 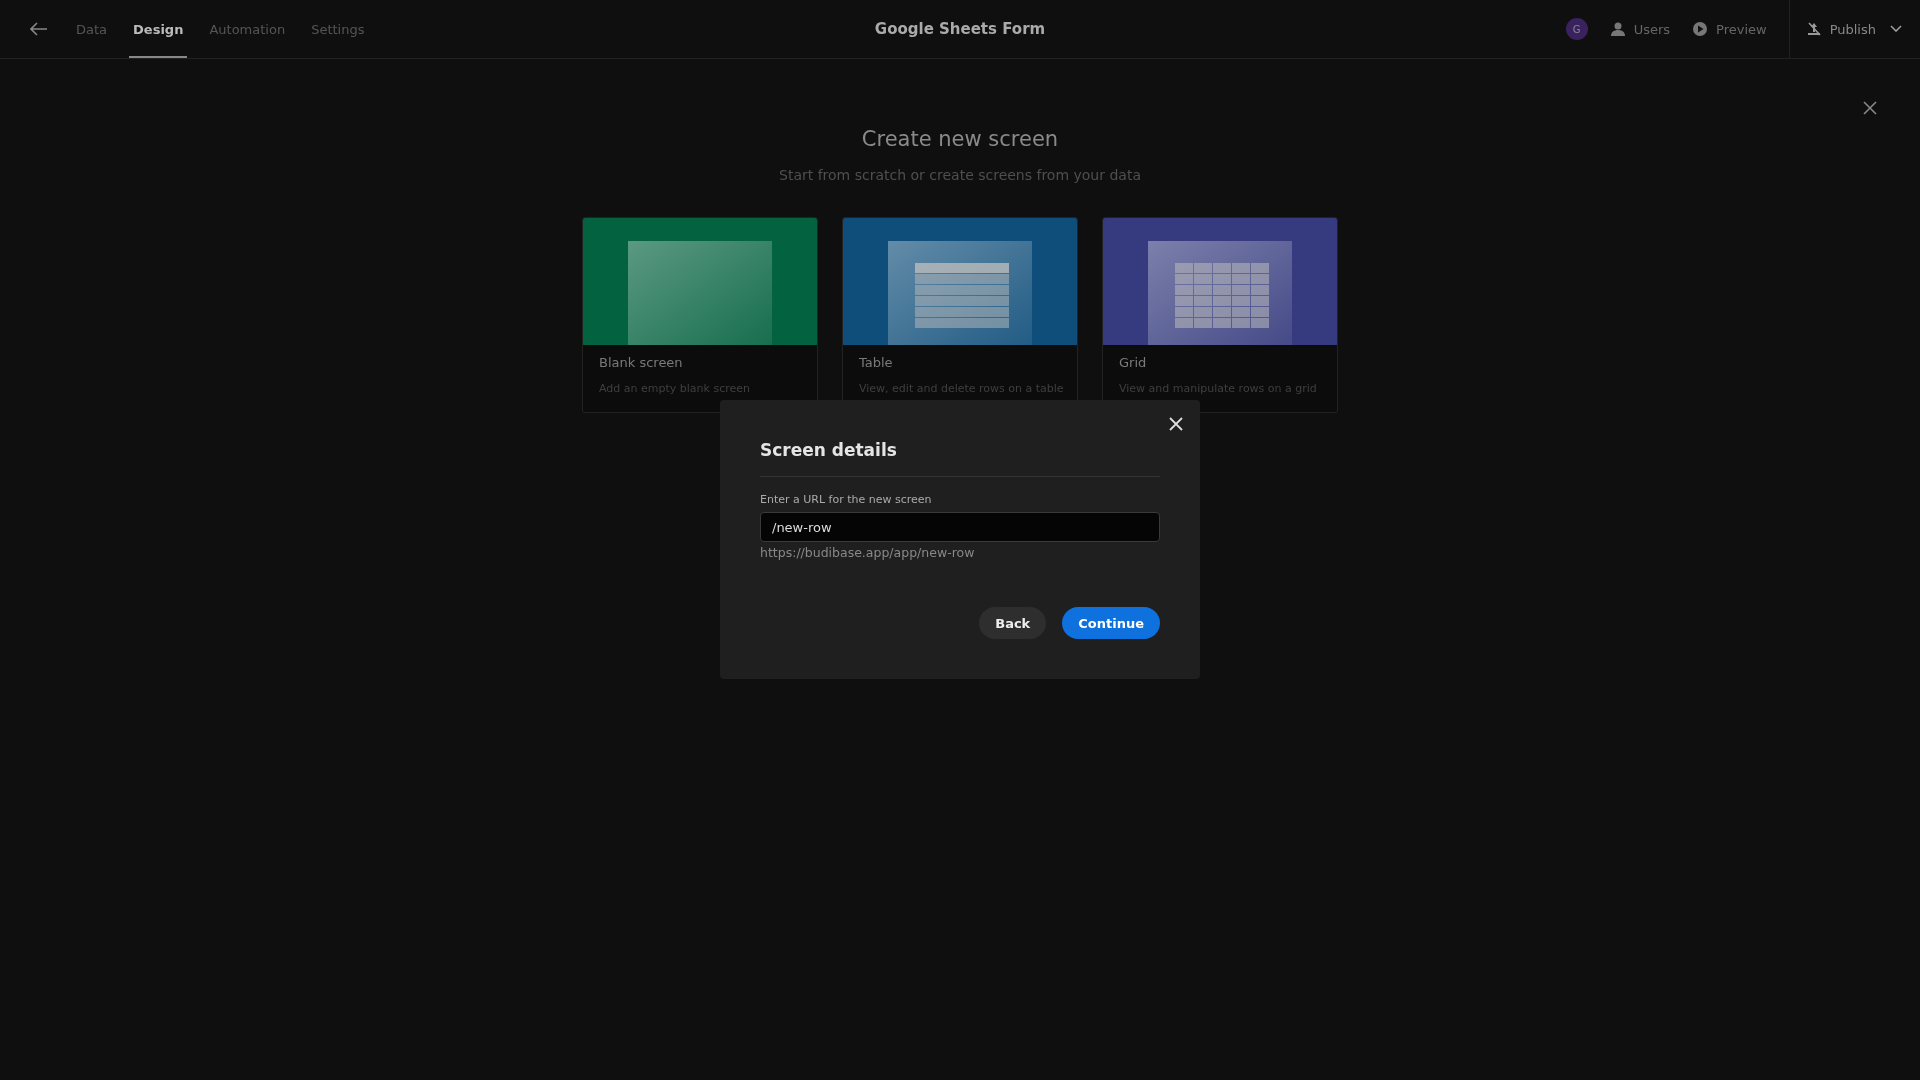 I want to click on play-icon, so click(x=1700, y=29).